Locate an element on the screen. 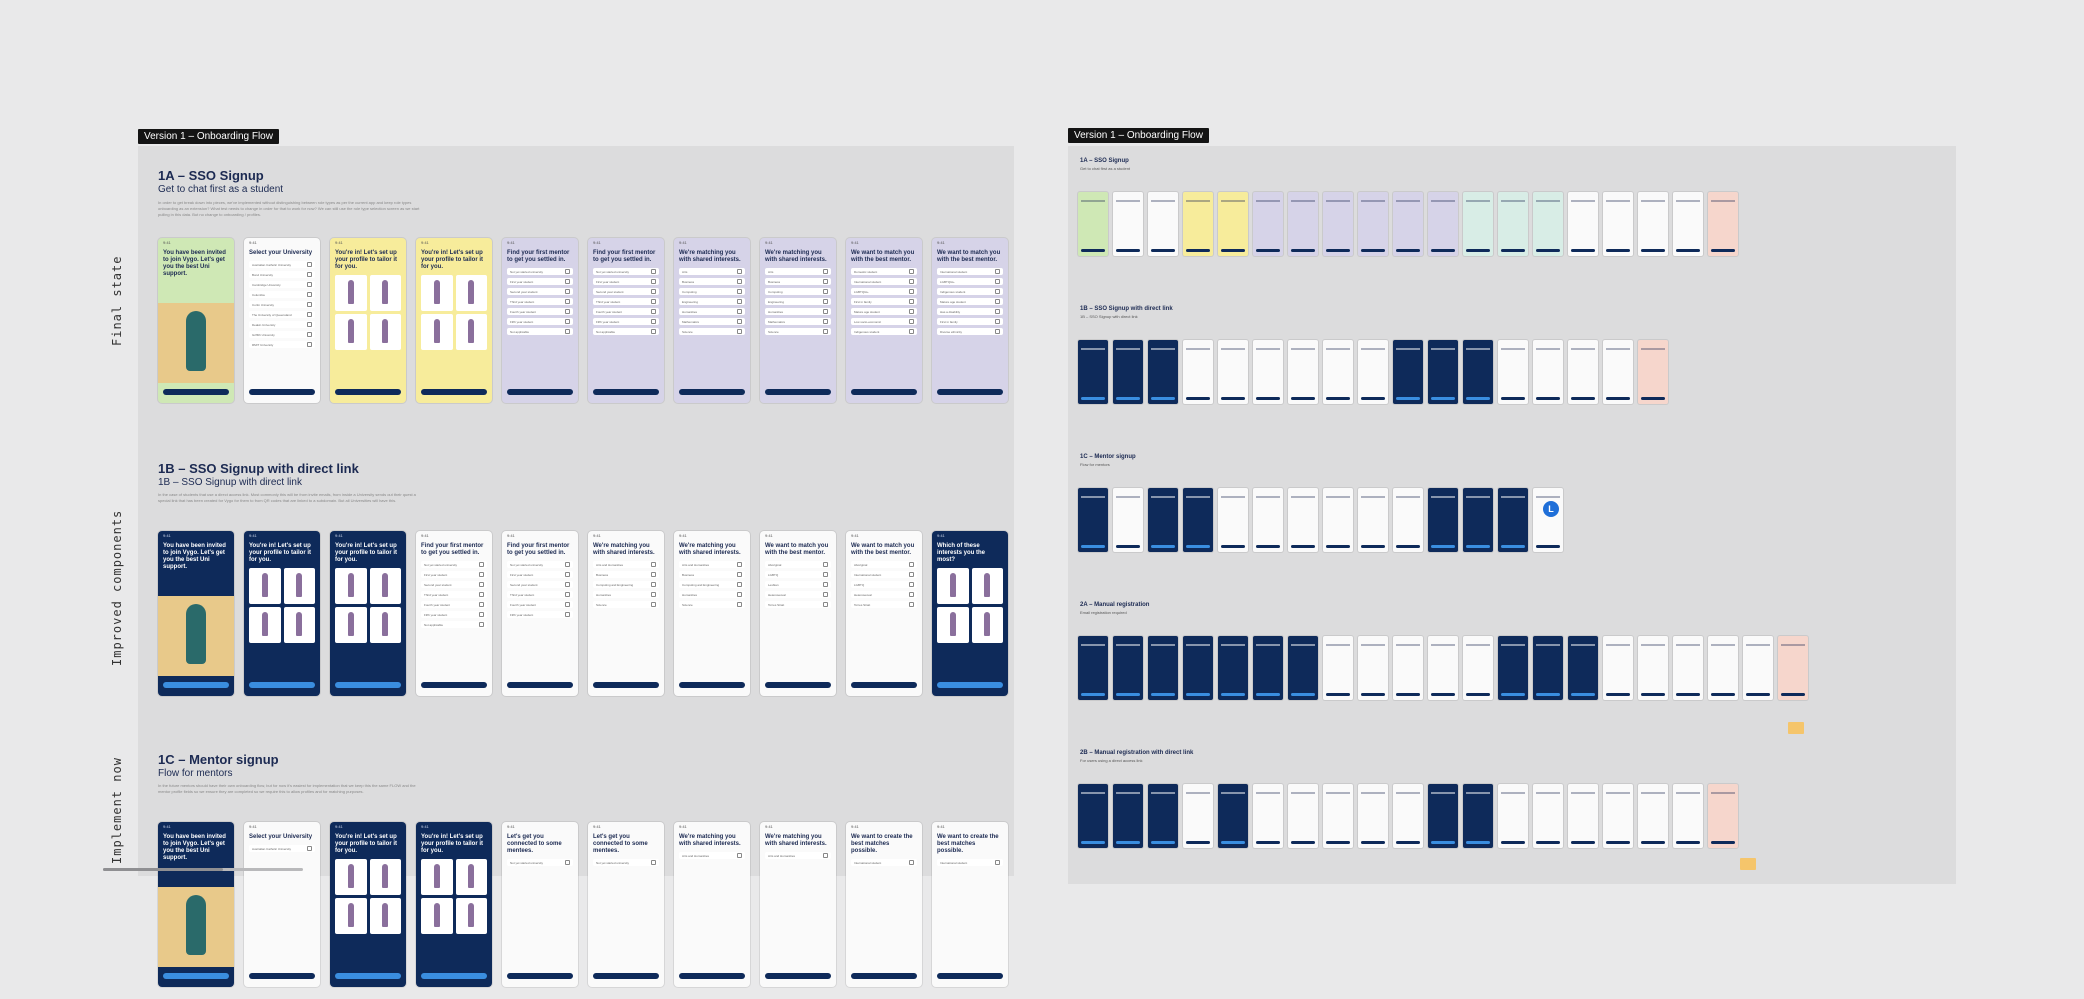 This screenshot has width=2084, height=999. option-row: Mature age student is located at coordinates (884, 311).